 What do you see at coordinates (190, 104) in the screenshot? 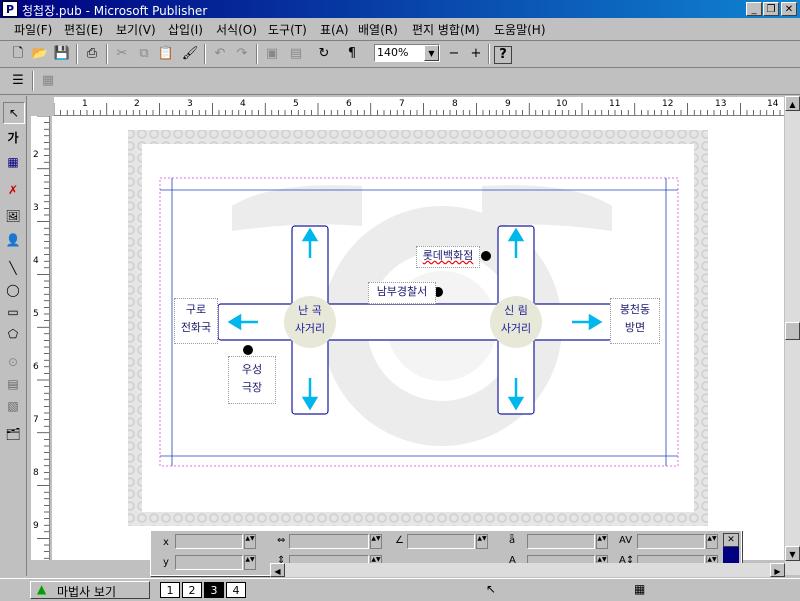
I see `ruler-label: 3` at bounding box center [190, 104].